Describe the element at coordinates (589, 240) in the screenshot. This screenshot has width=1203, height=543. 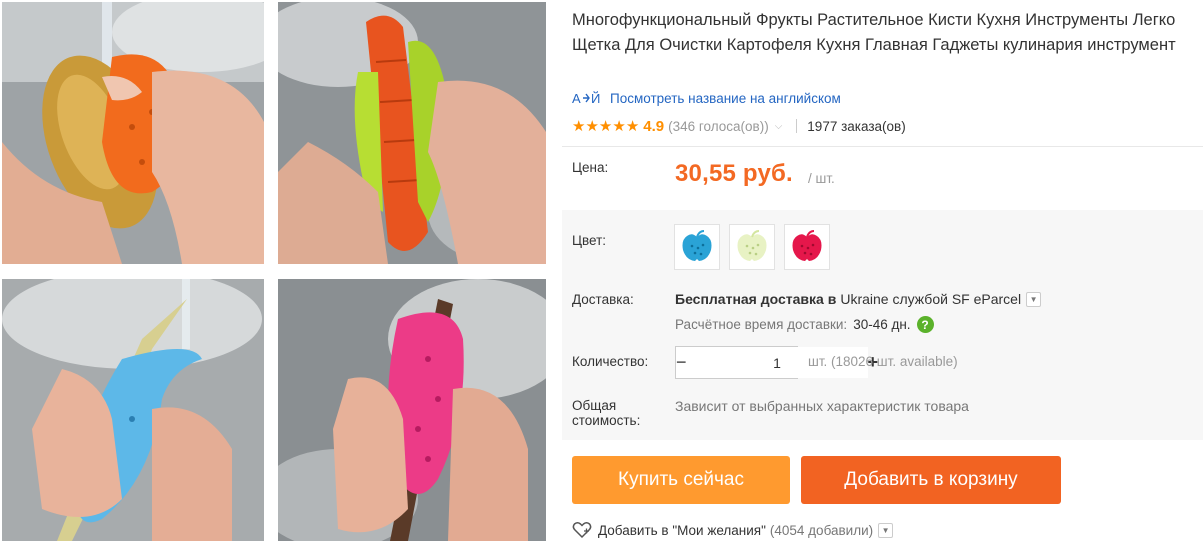
I see `color-label: Цвет:` at that location.